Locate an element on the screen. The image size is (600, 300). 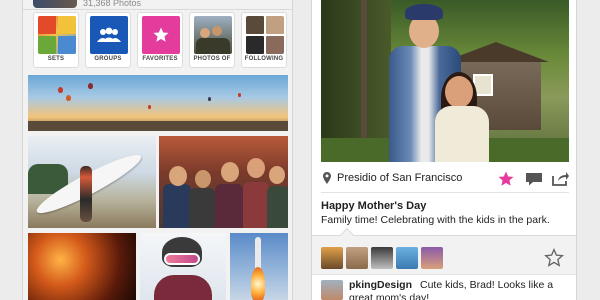
photo-group is located at coordinates (223, 182).